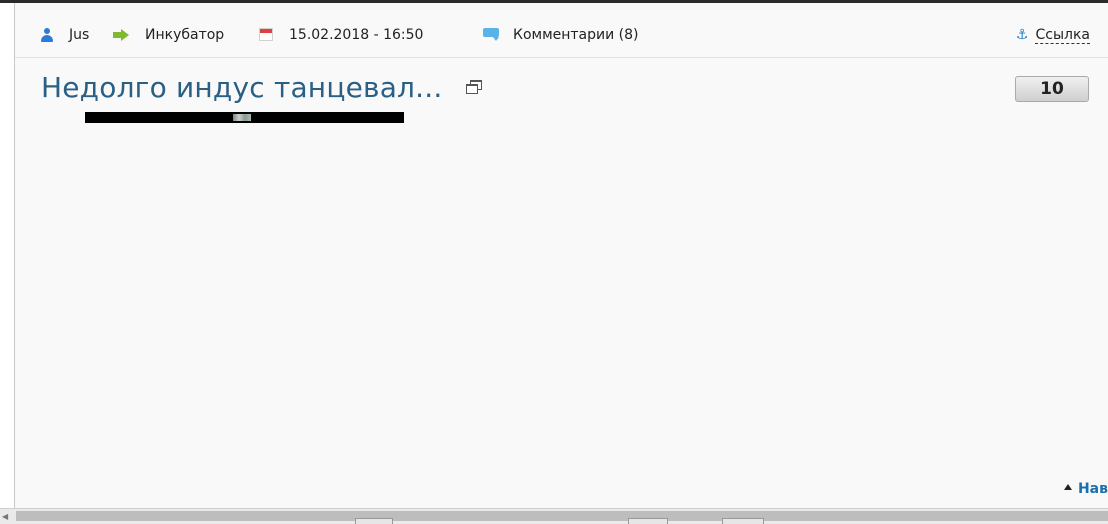 Image resolution: width=1108 pixels, height=524 pixels. I want to click on permalink-label: Ссылка, so click(1062, 35).